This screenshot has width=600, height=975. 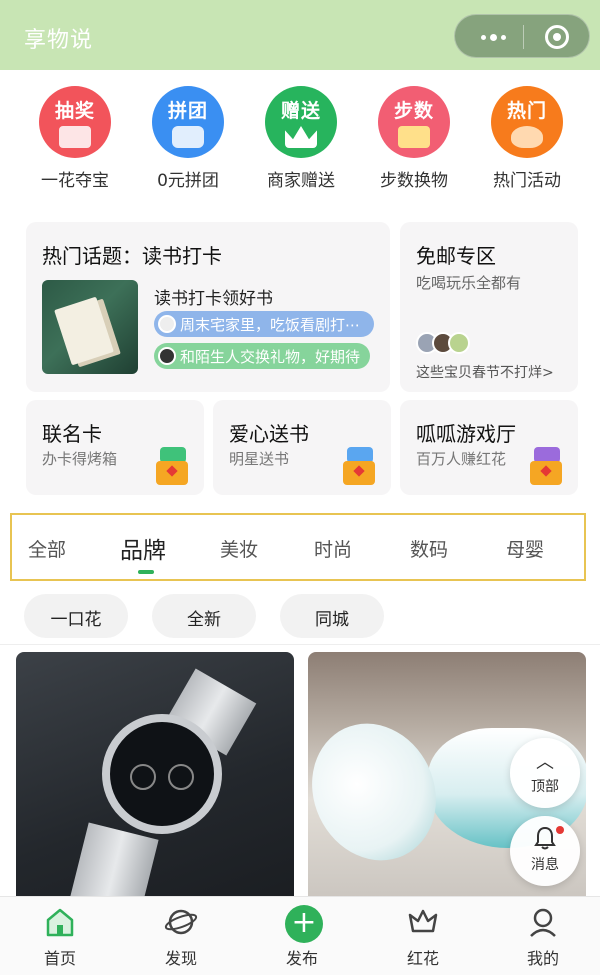 What do you see at coordinates (557, 37) in the screenshot?
I see `close-mini-program-icon` at bounding box center [557, 37].